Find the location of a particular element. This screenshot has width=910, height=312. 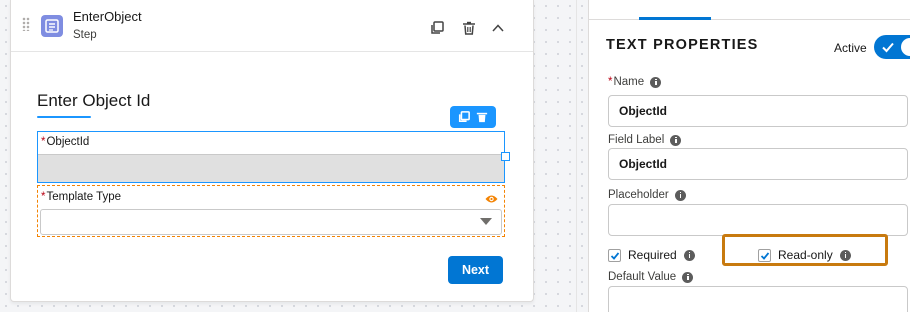

step-form-icon is located at coordinates (52, 26).